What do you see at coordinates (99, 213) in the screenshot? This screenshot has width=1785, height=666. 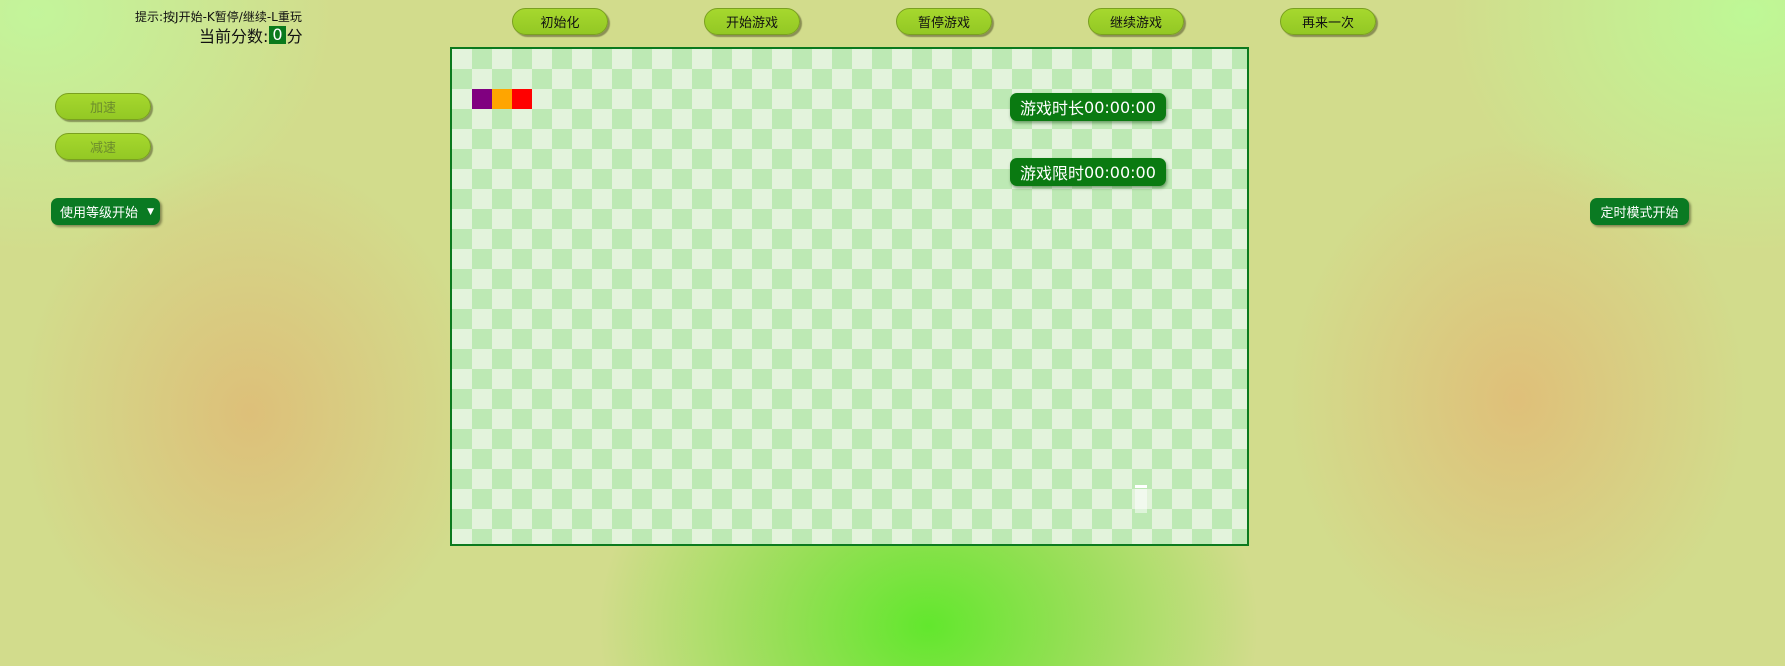 I see `level-select-label: 使用等级开始` at bounding box center [99, 213].